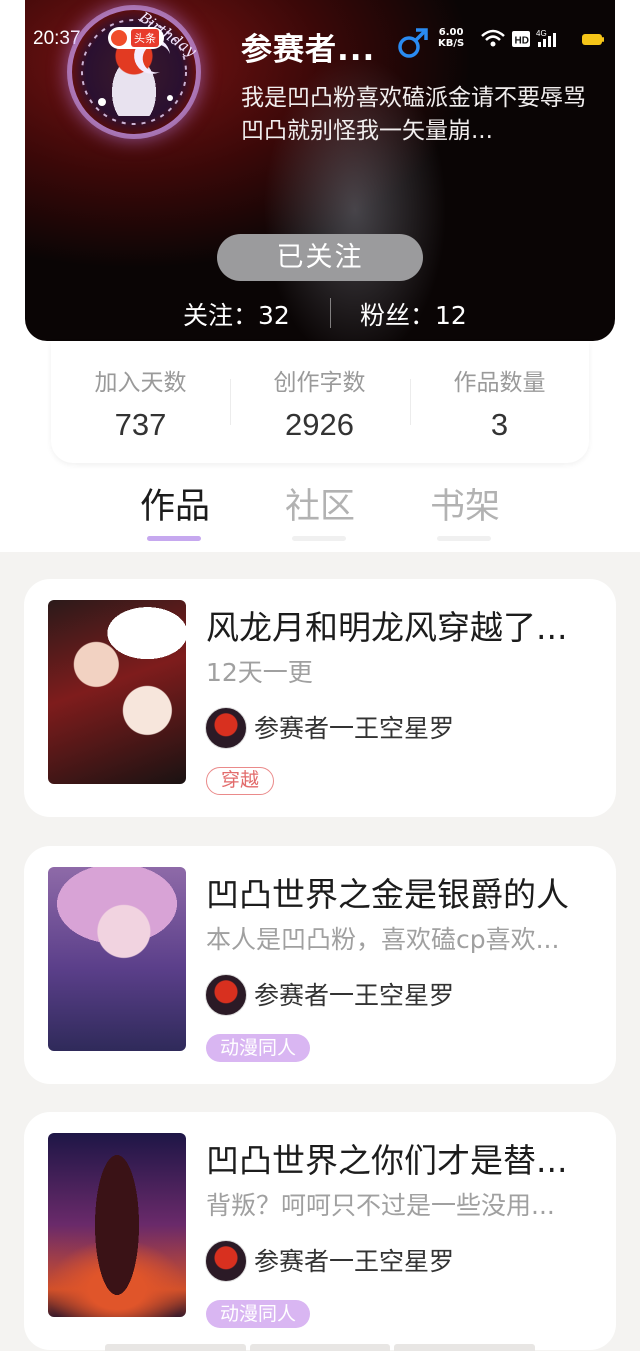  Describe the element at coordinates (320, 1347) in the screenshot. I see `bottom-bar-edge` at that location.